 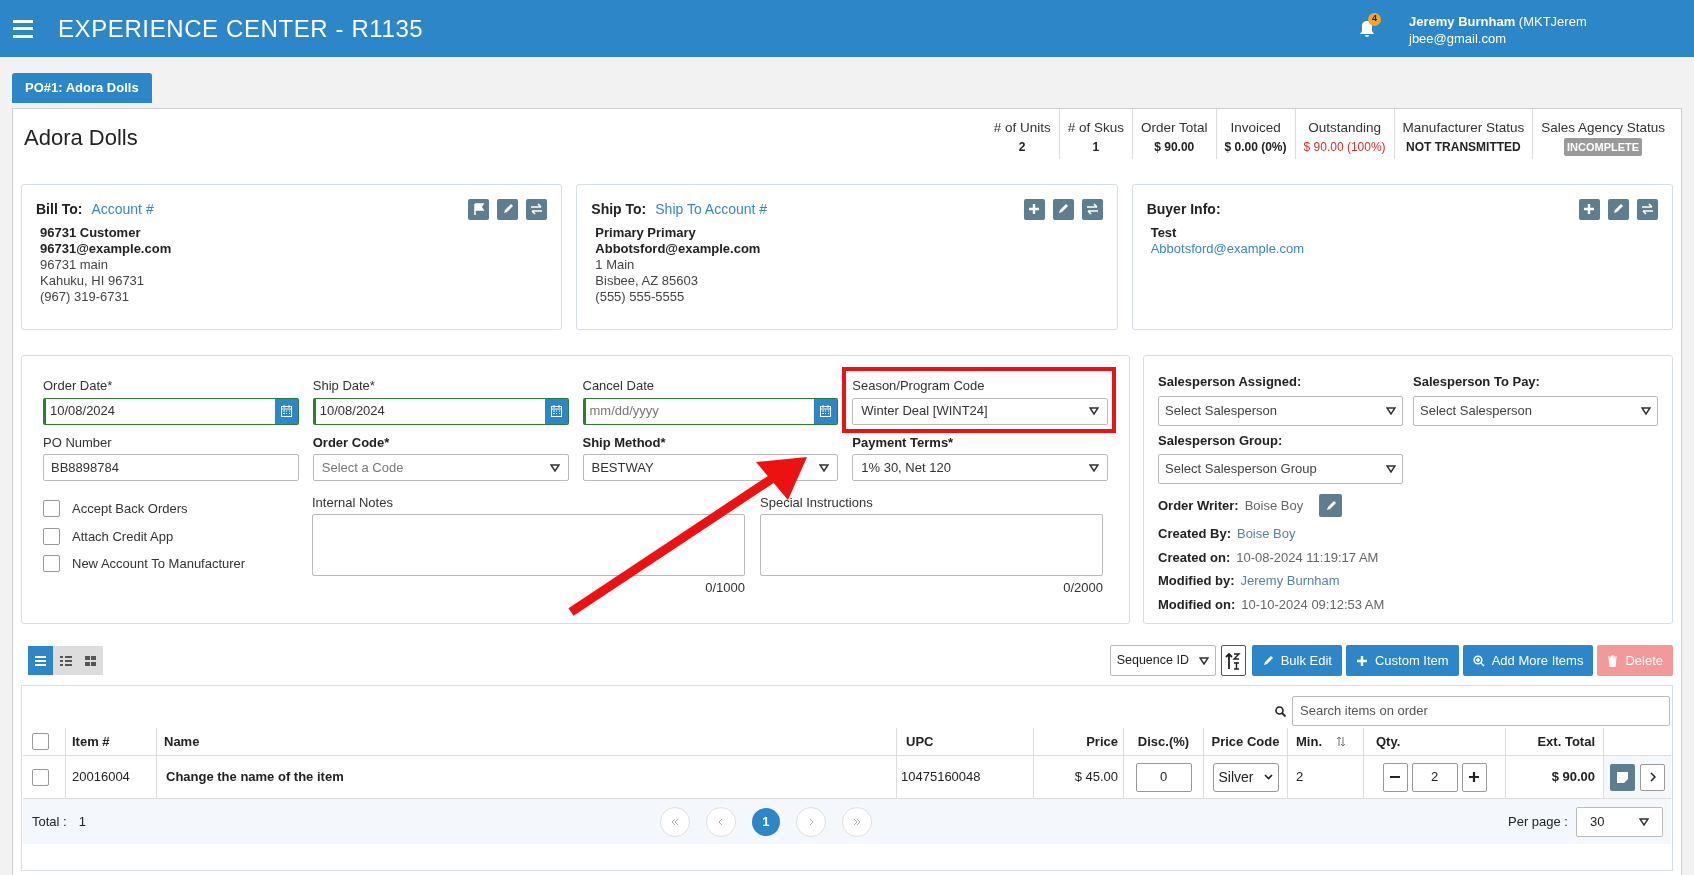 I want to click on total-label: Total :, so click(x=49, y=821).